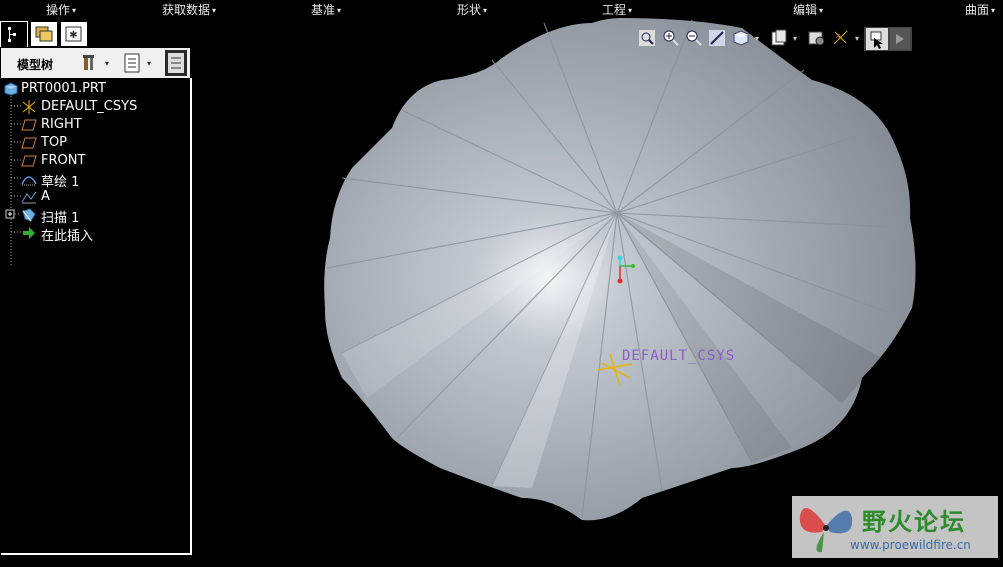  I want to click on model-tree-toolbar: 模型树 ▾ ▾, so click(95, 63).